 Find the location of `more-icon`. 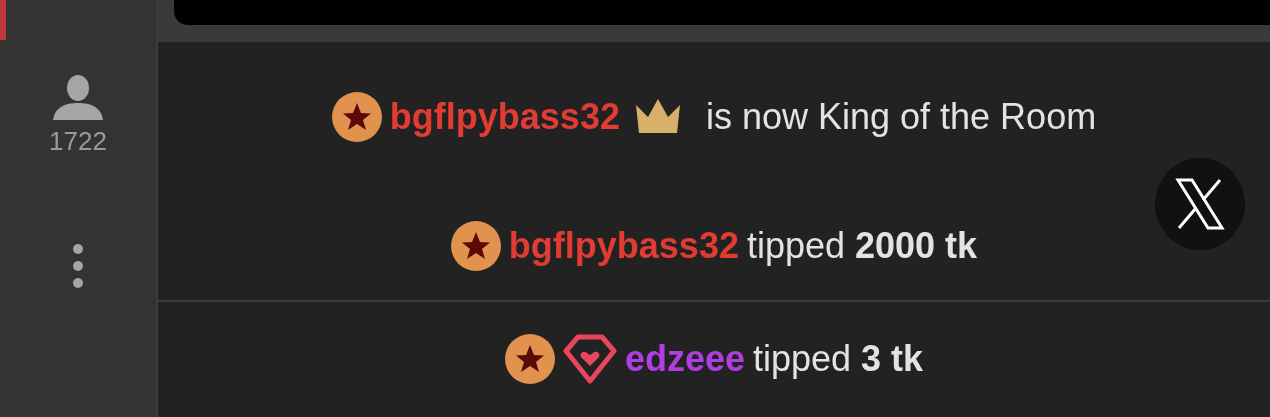

more-icon is located at coordinates (78, 266).